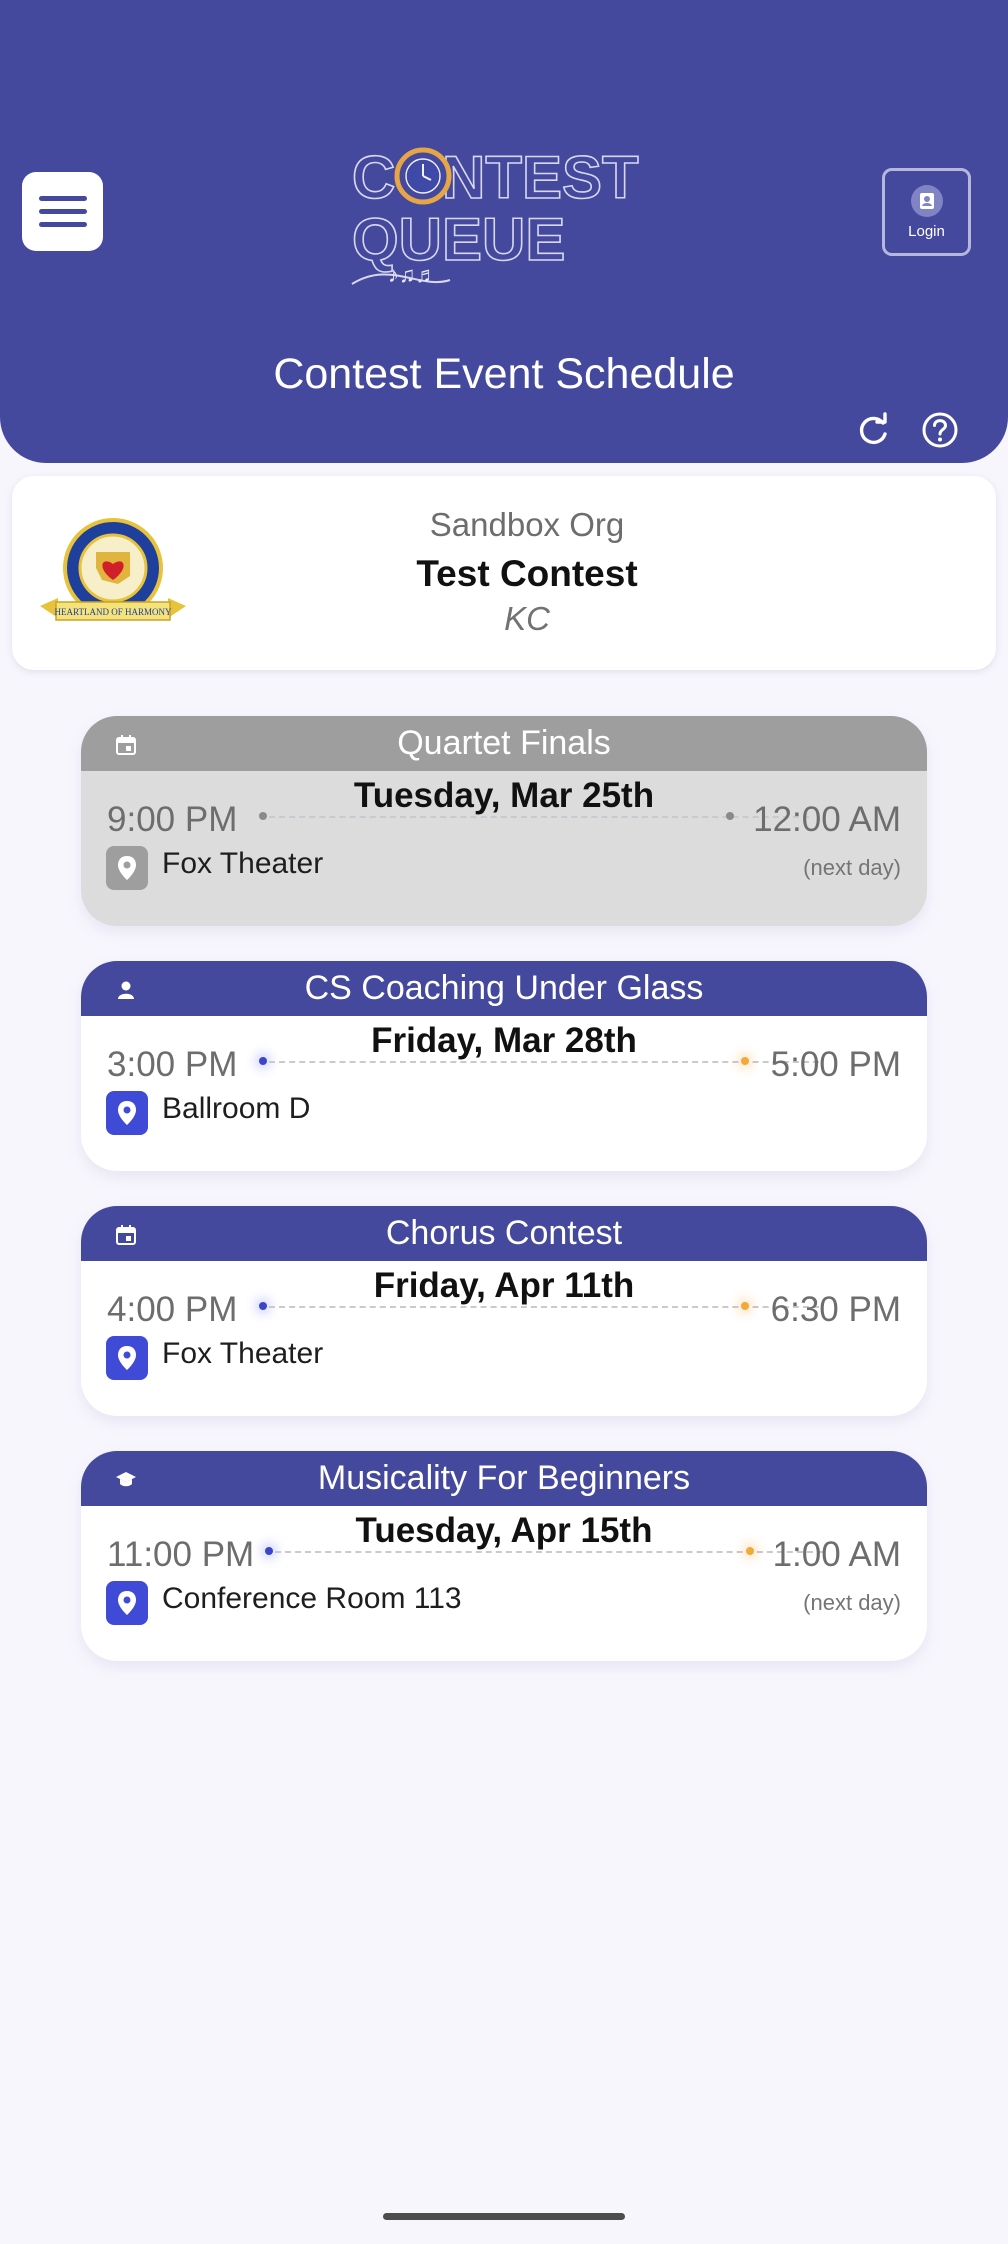 The height and width of the screenshot is (2244, 1008). I want to click on event-venue: Conference Room 113, so click(312, 1598).